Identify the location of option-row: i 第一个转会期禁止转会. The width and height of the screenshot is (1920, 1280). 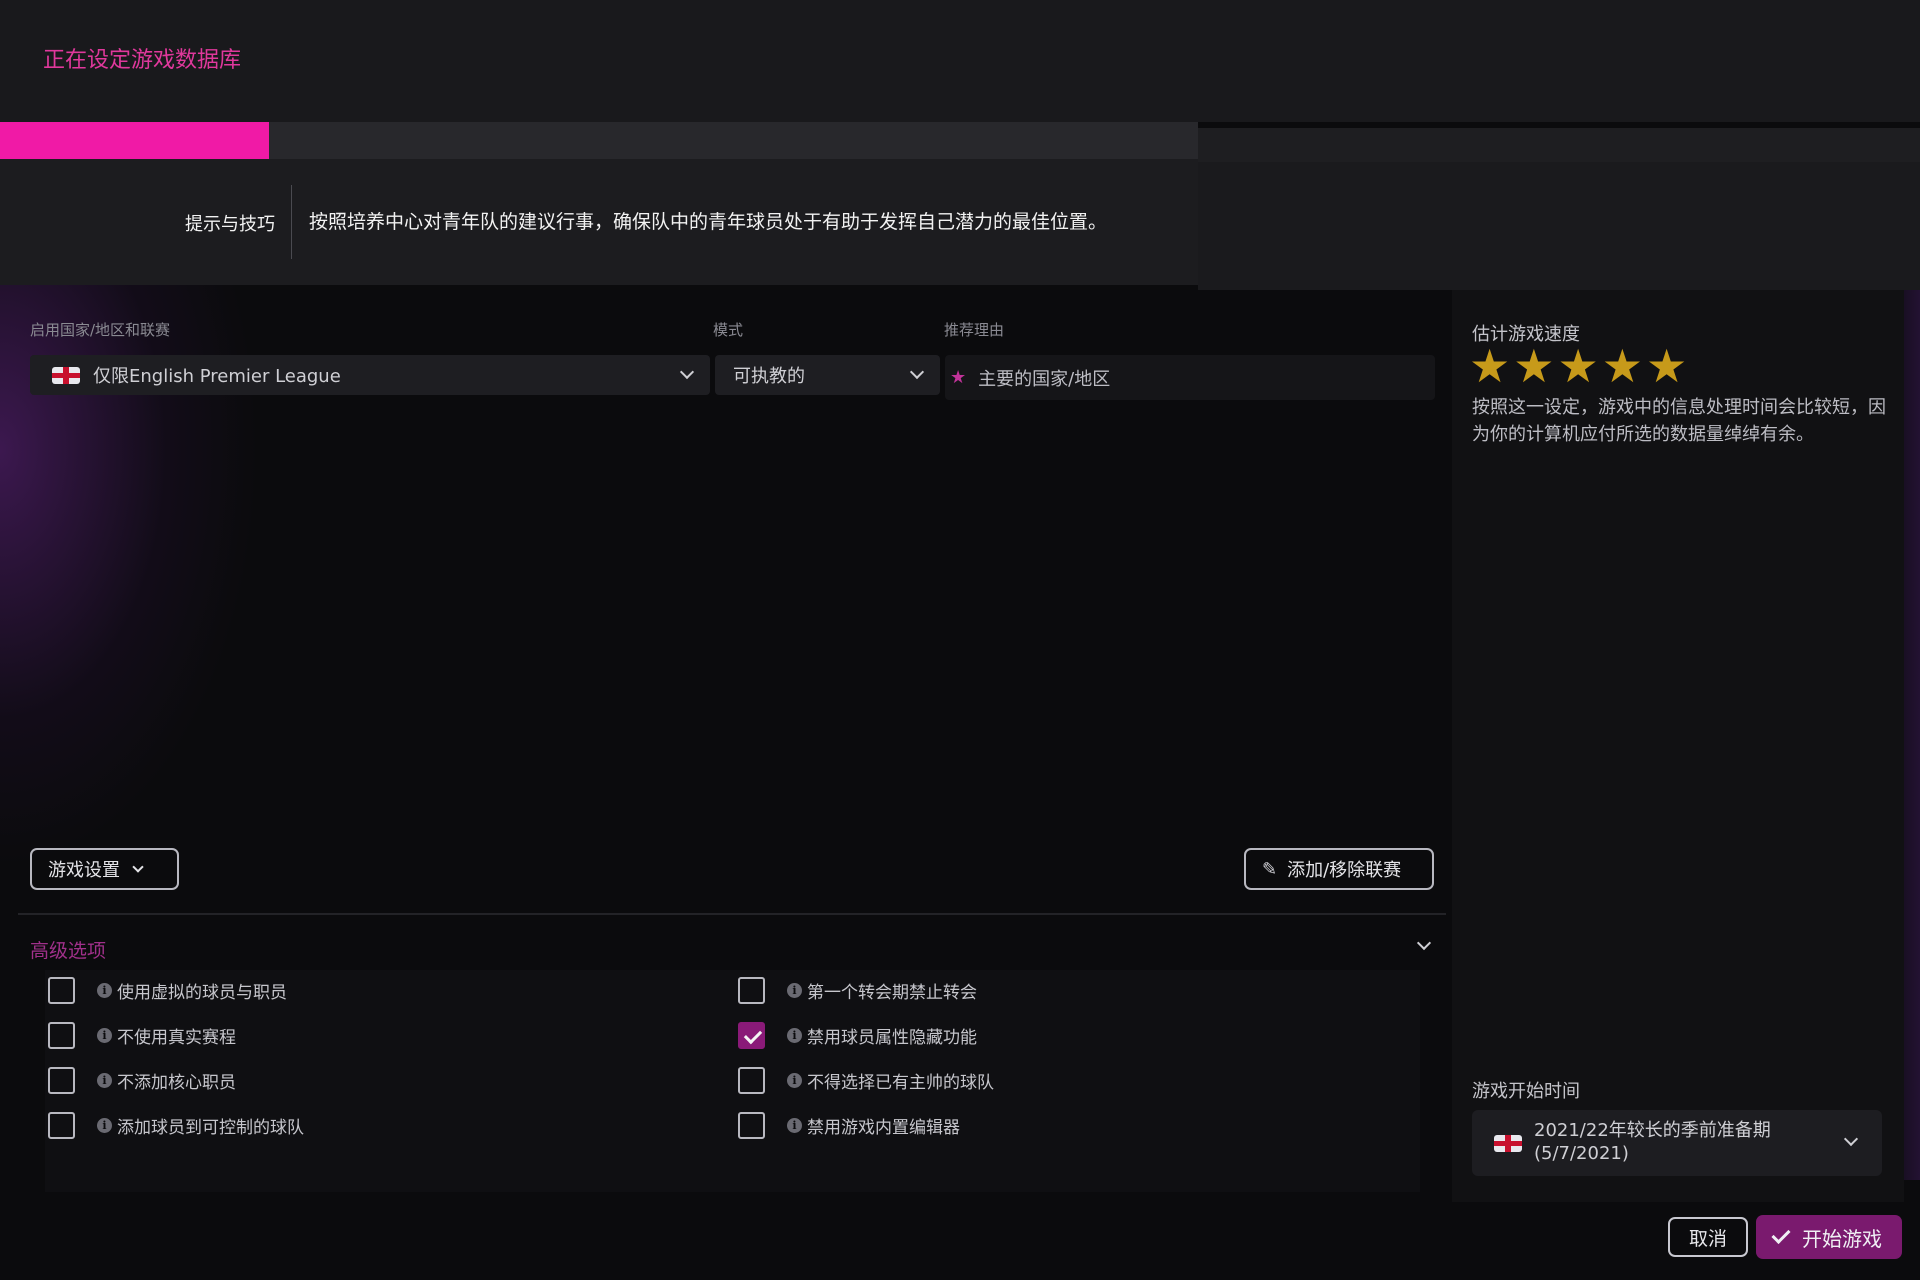
(857, 990).